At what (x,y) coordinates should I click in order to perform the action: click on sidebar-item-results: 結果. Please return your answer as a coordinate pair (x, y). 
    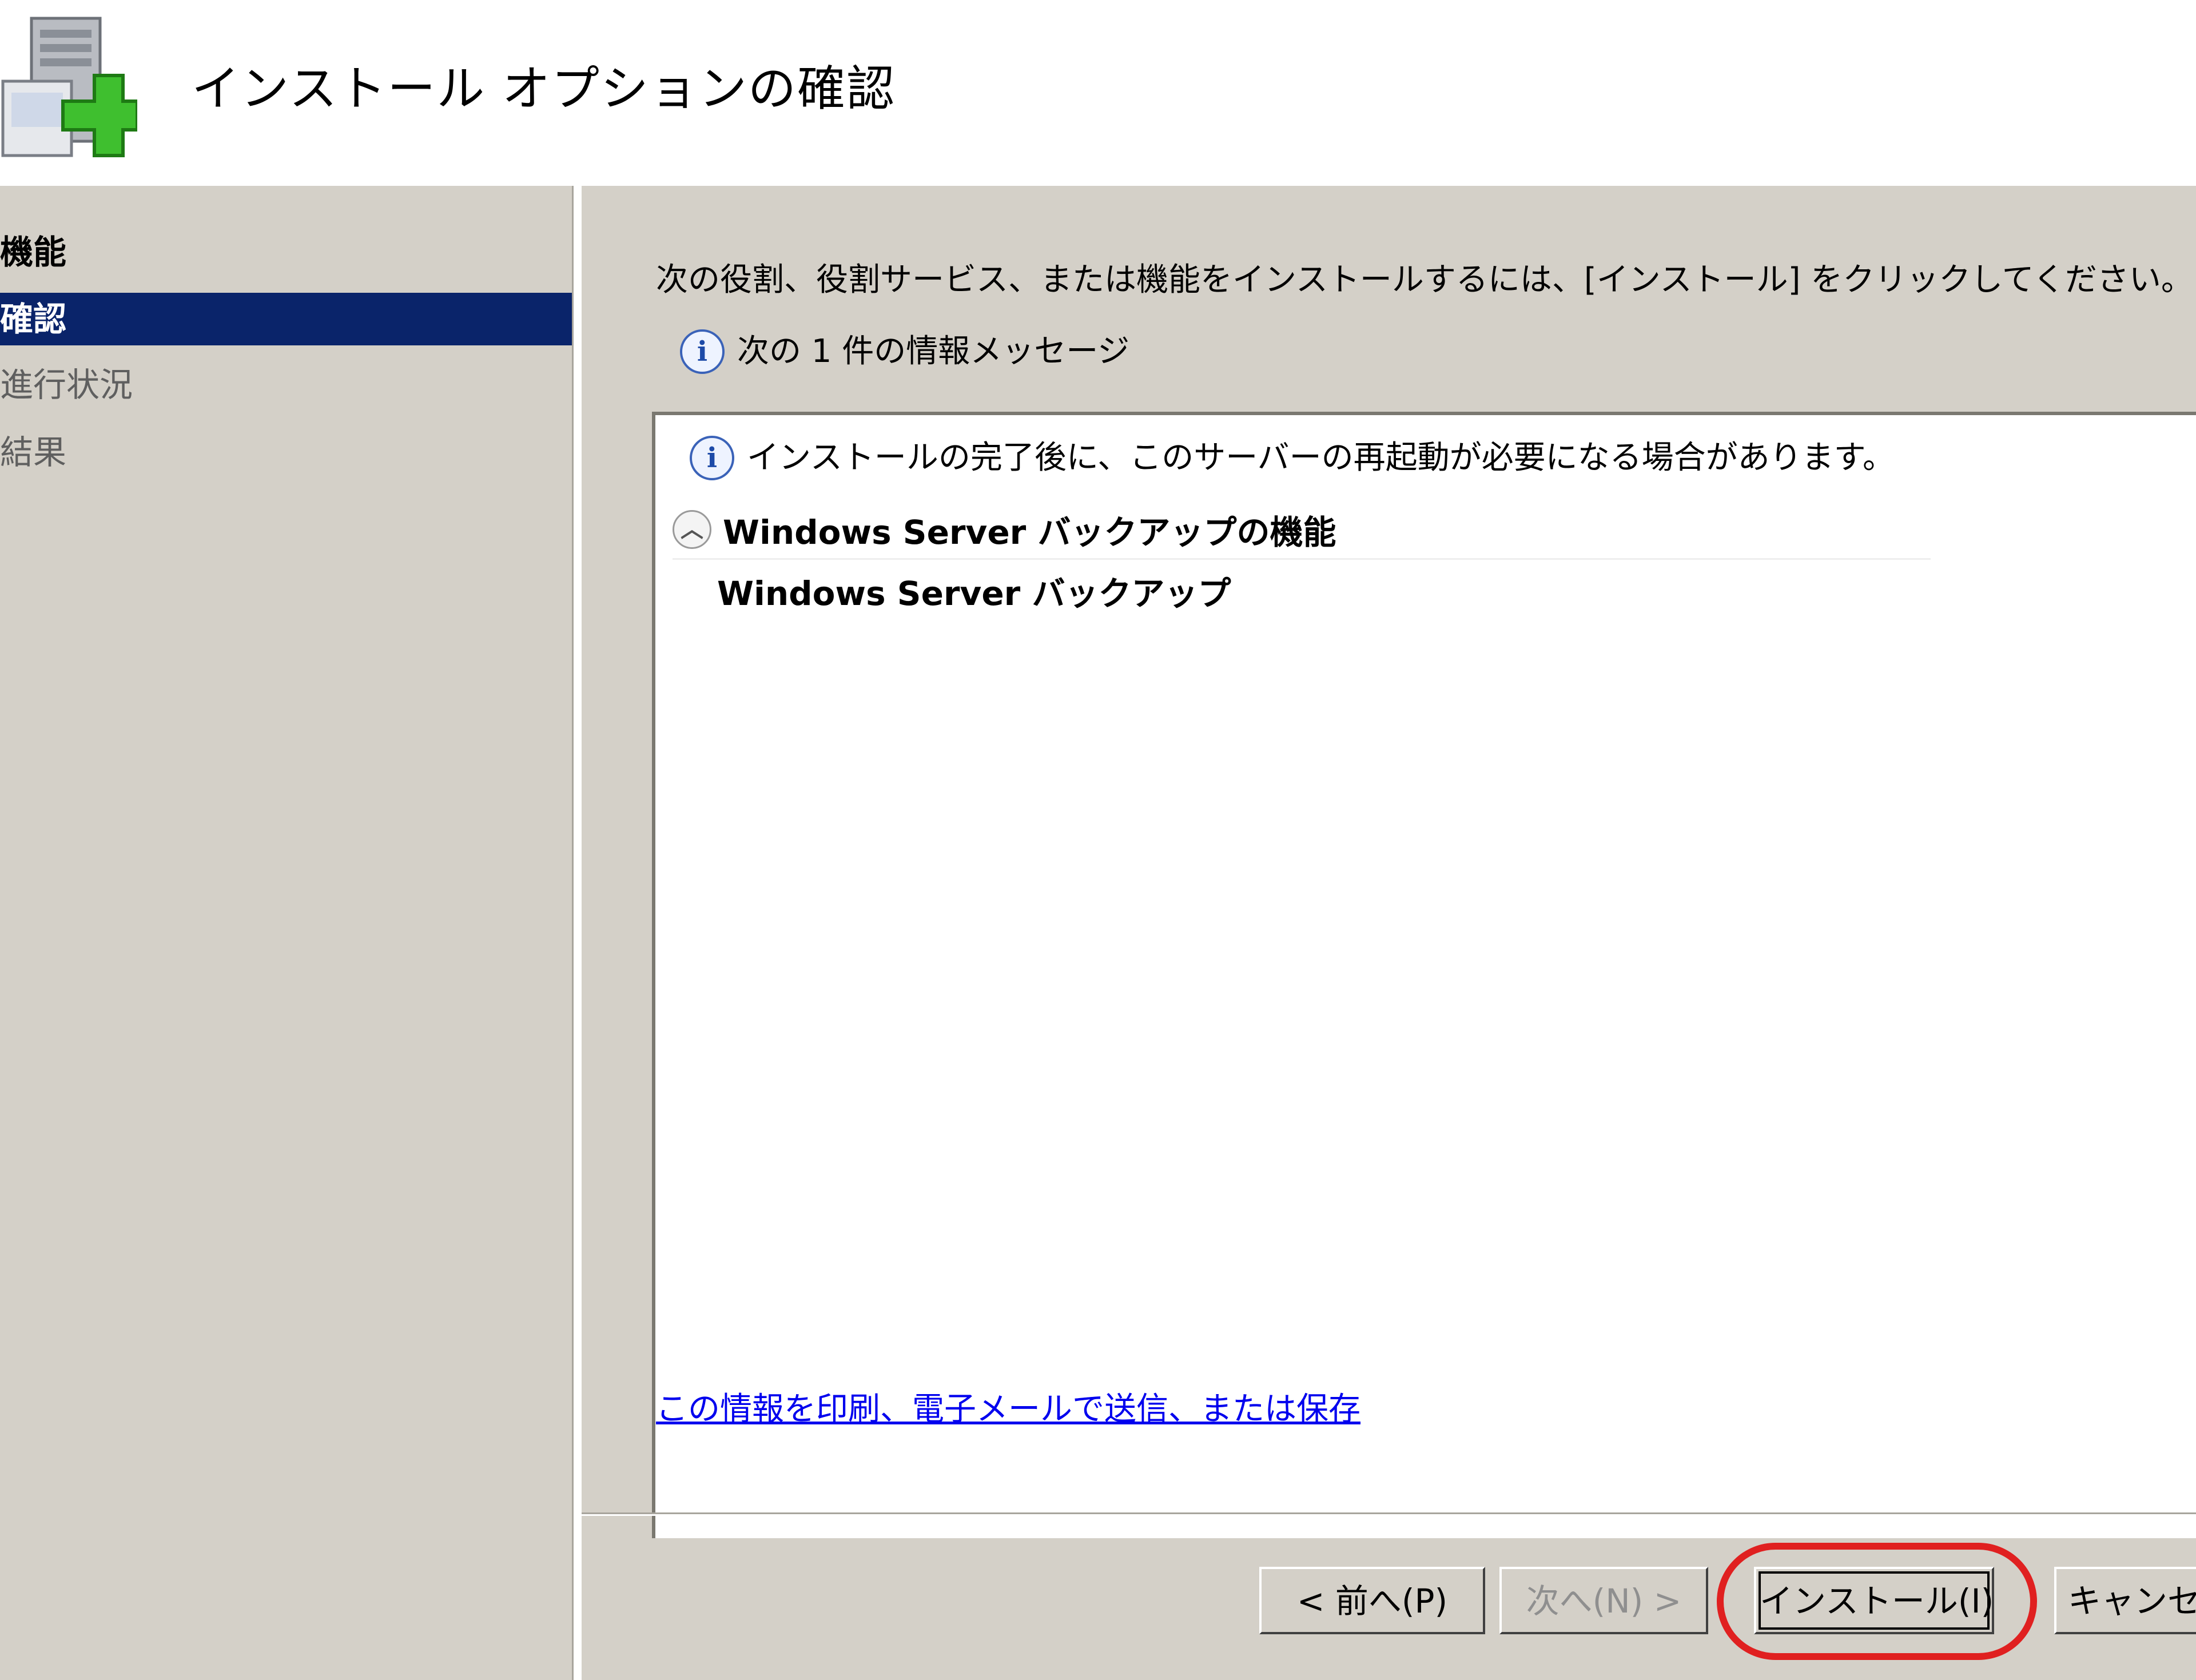
    Looking at the image, I should click on (33, 452).